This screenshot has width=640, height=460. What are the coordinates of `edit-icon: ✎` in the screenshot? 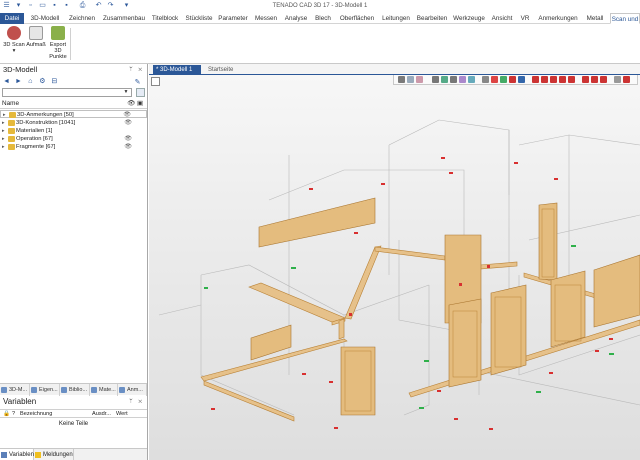 It's located at (137, 82).